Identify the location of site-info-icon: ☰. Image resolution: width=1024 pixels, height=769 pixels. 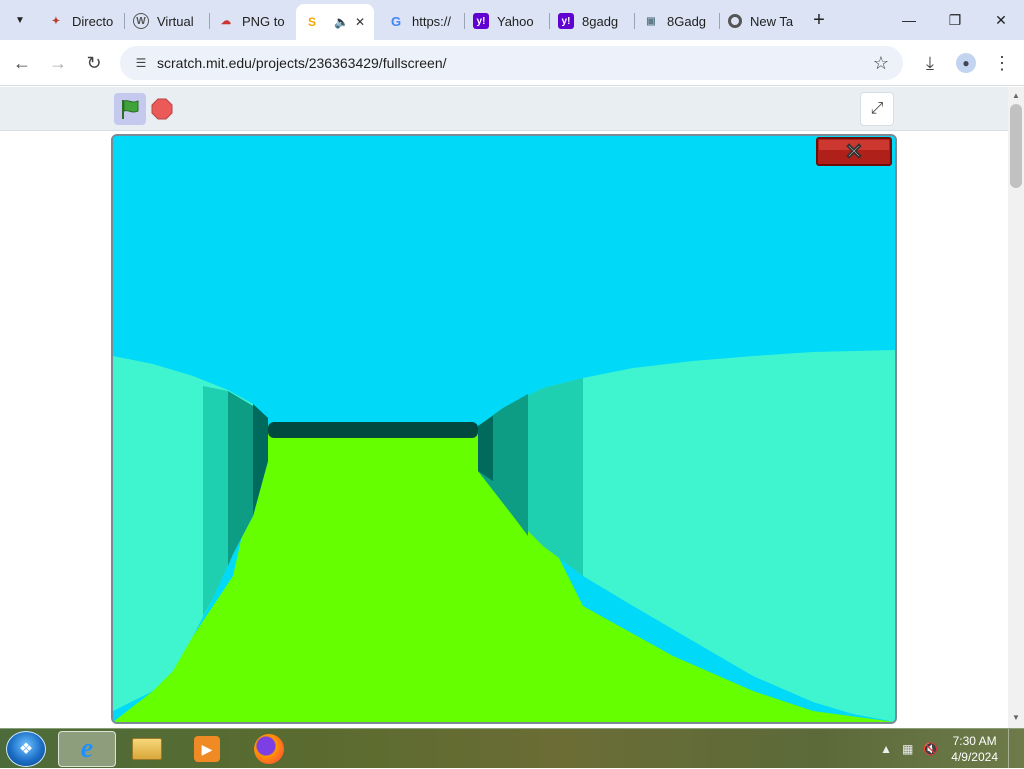
(141, 63).